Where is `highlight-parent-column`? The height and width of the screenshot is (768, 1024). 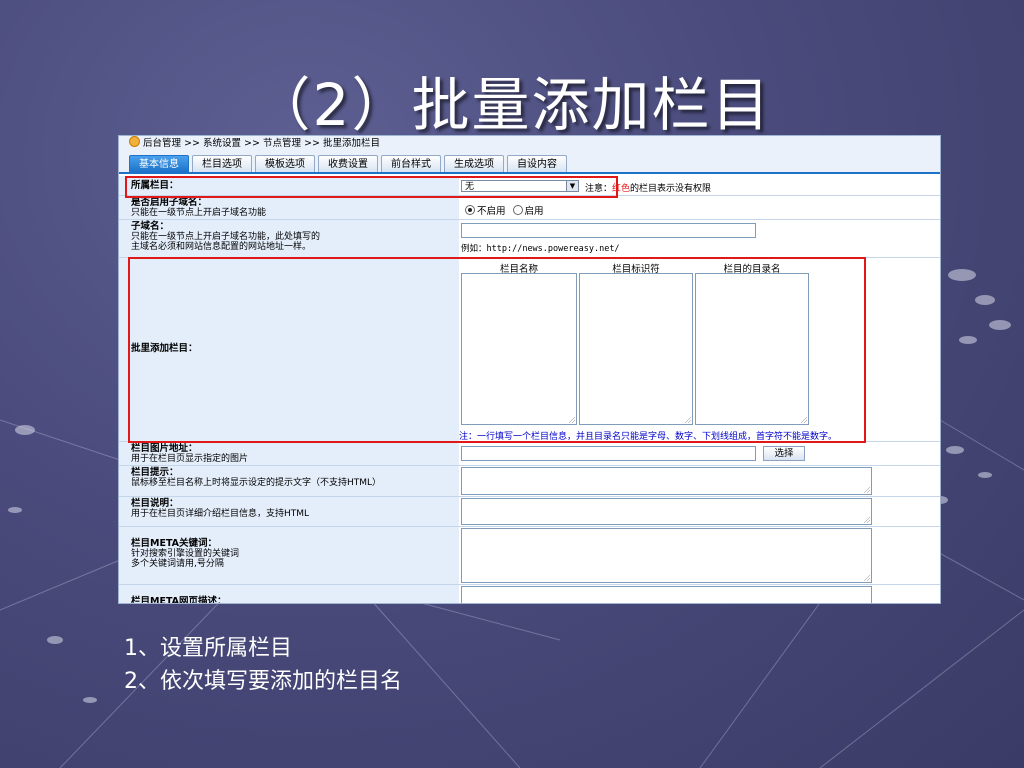 highlight-parent-column is located at coordinates (371, 187).